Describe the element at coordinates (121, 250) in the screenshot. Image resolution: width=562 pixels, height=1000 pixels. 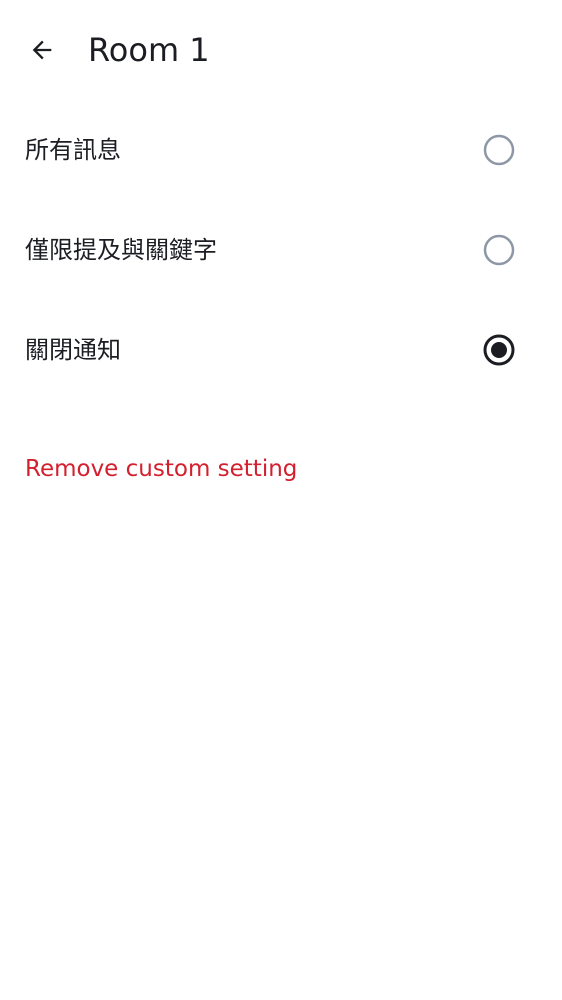
I see `option-label: 僅限提及與關鍵字` at that location.